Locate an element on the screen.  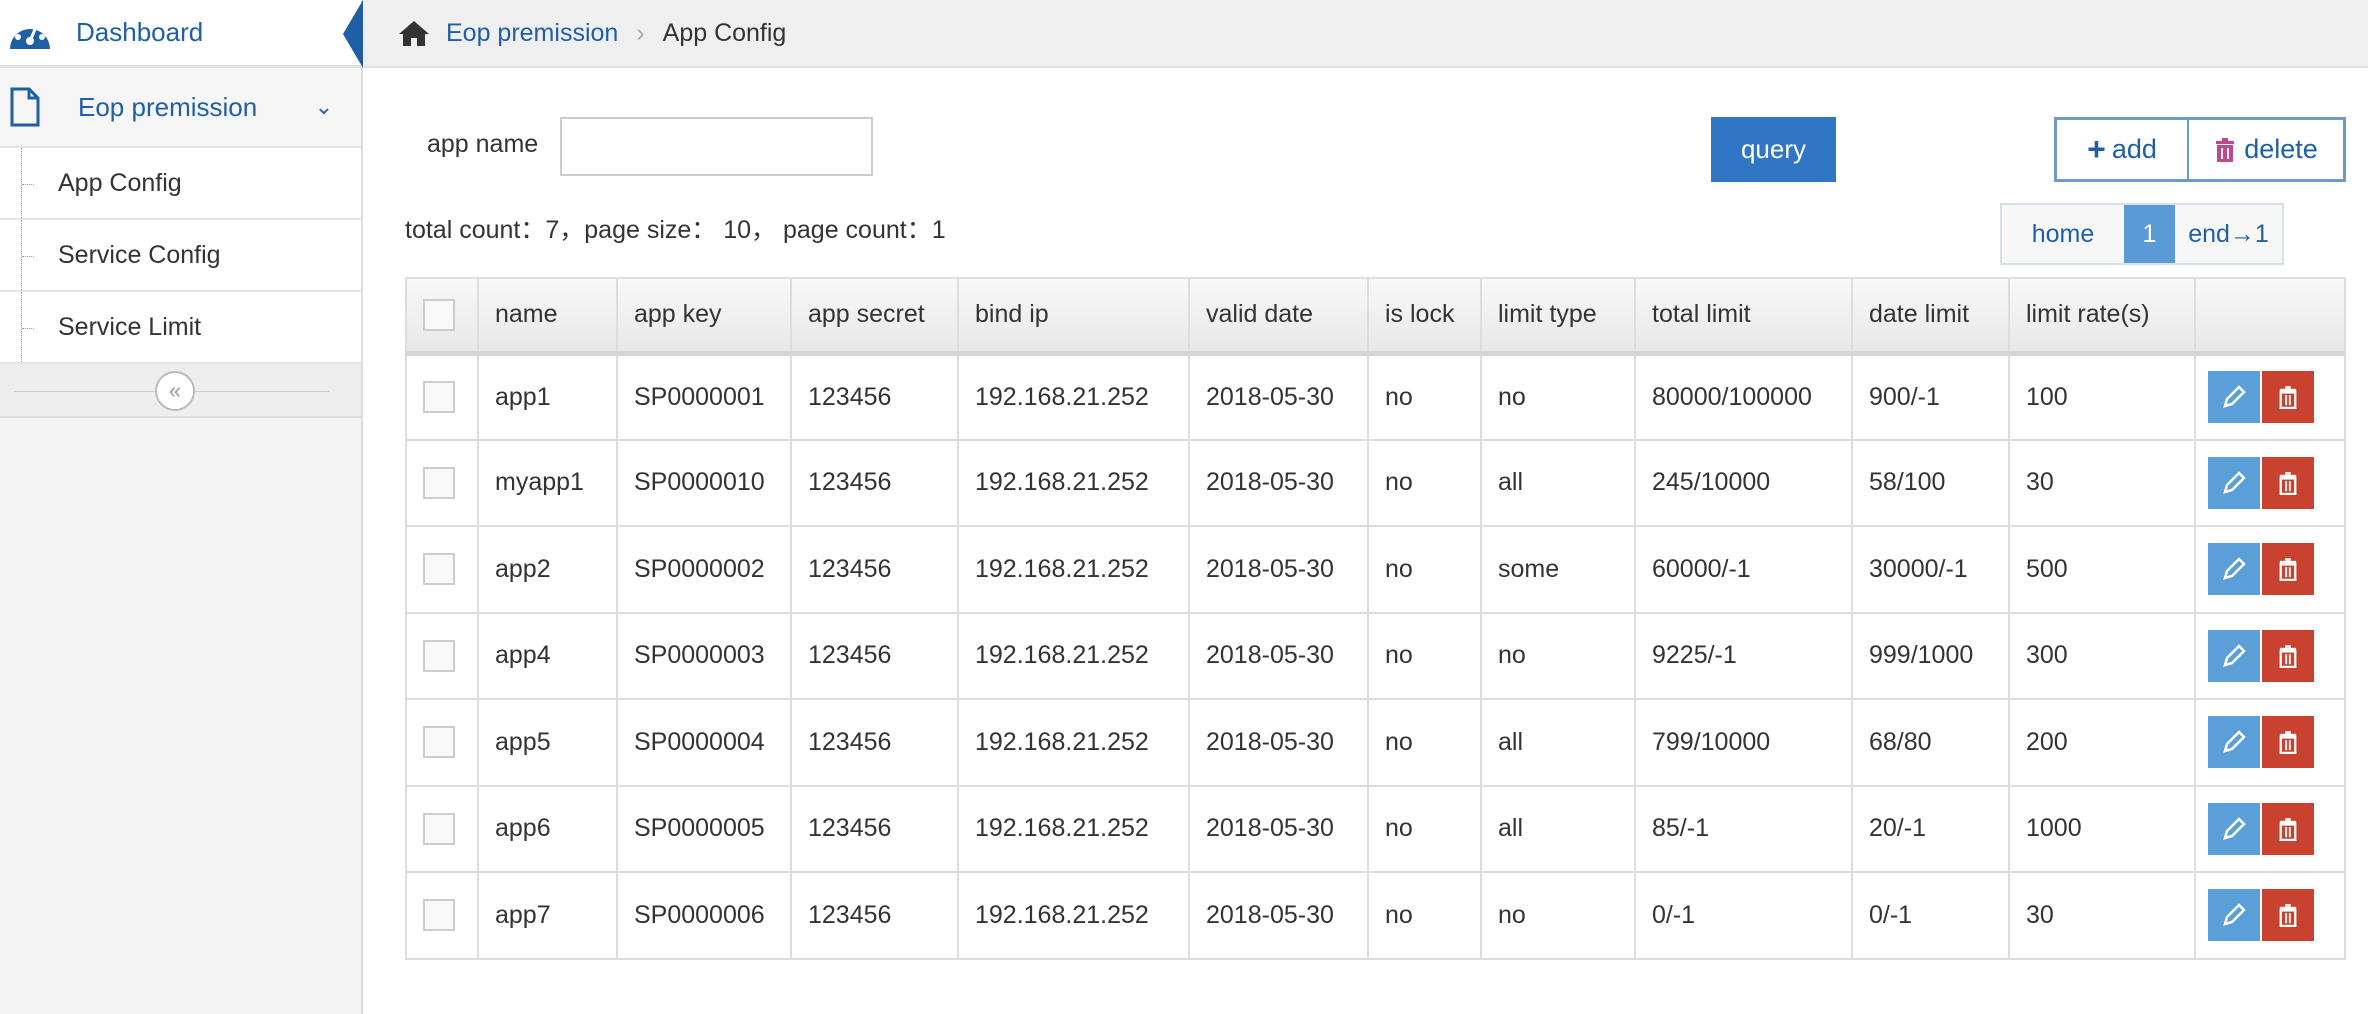
sidebar-item-service-config: Service Config is located at coordinates (180, 256).